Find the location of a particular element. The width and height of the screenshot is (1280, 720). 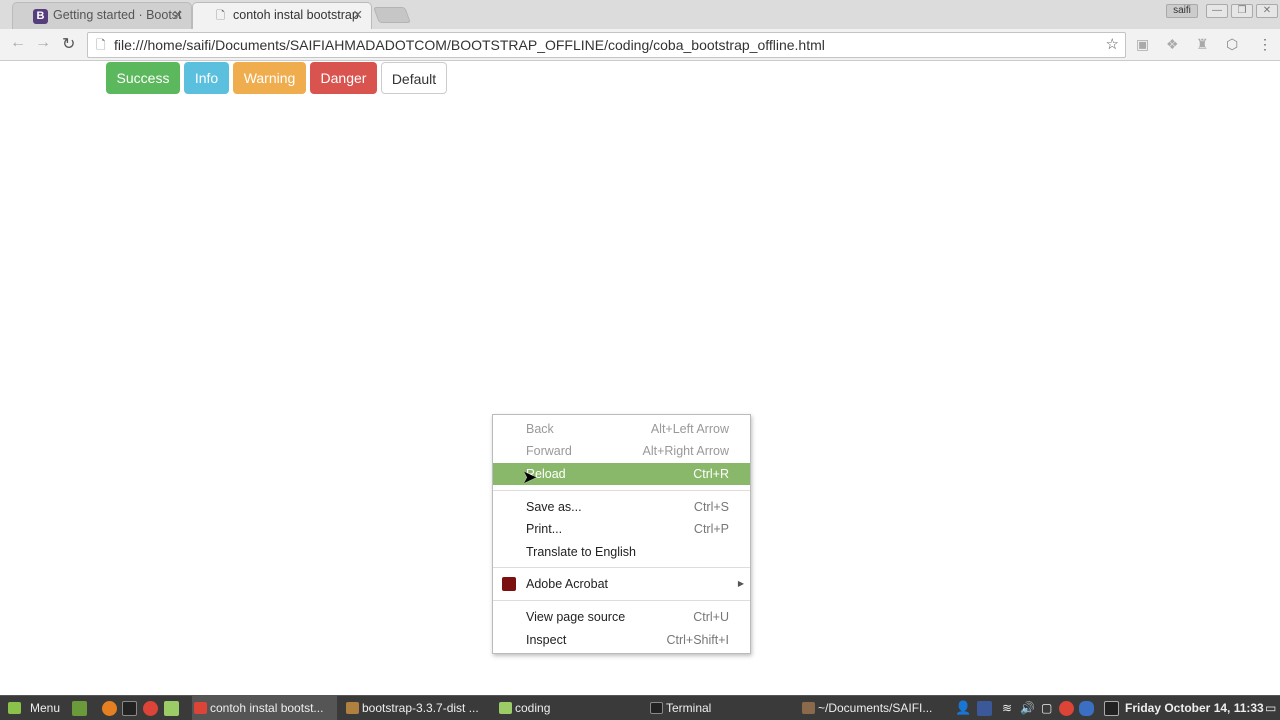

label: Back is located at coordinates (540, 429).